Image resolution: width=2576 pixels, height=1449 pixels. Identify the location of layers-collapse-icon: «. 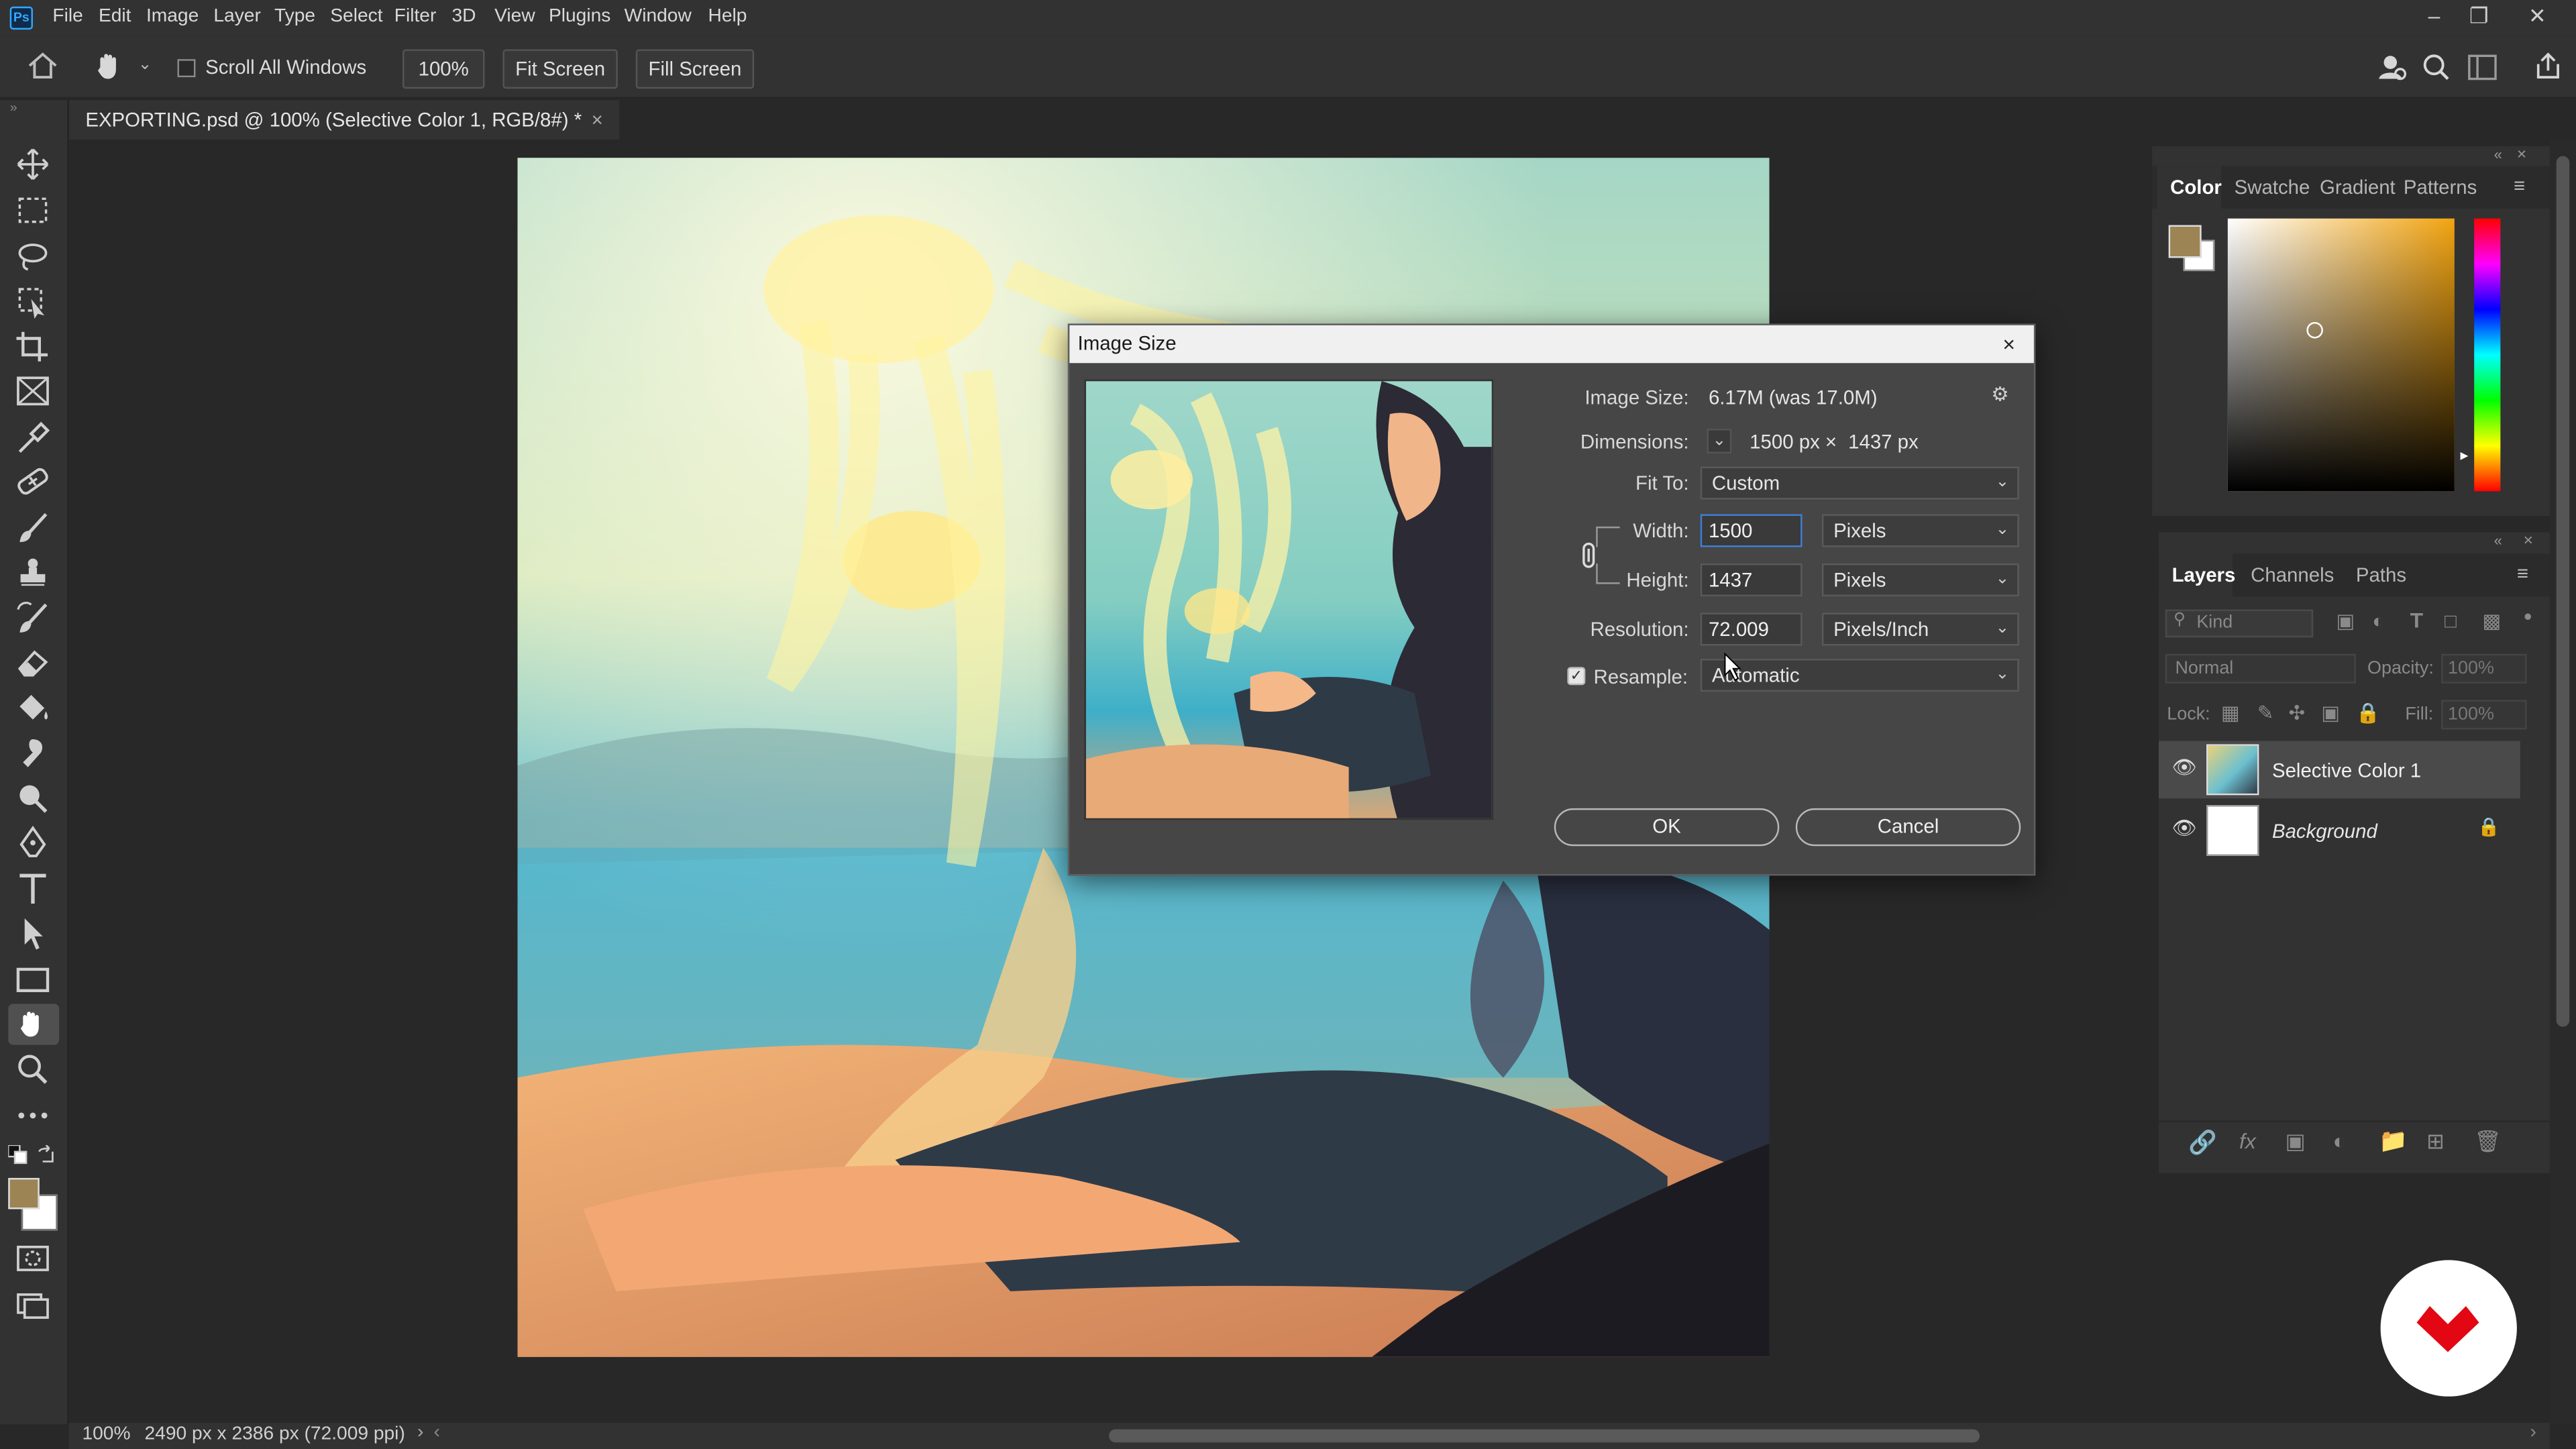
(2498, 540).